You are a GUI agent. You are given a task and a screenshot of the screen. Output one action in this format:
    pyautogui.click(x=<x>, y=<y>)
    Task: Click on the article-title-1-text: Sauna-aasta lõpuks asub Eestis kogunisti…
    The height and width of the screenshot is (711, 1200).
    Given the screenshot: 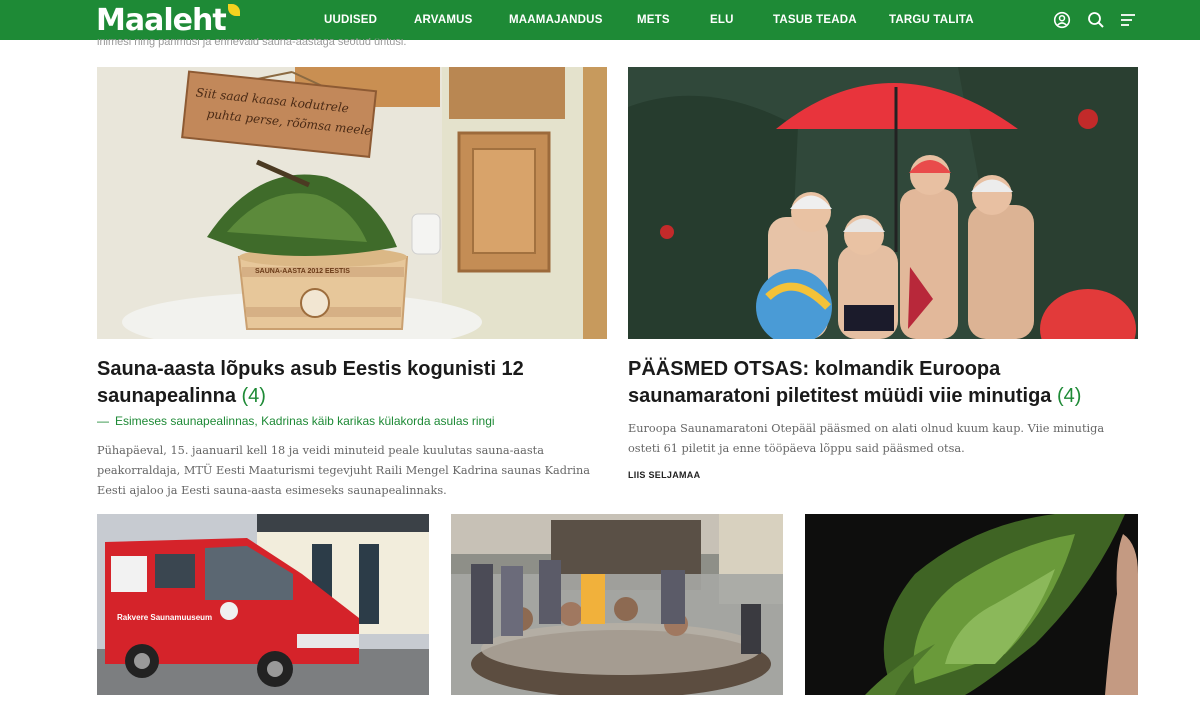 What is the action you would take?
    pyautogui.click(x=310, y=382)
    